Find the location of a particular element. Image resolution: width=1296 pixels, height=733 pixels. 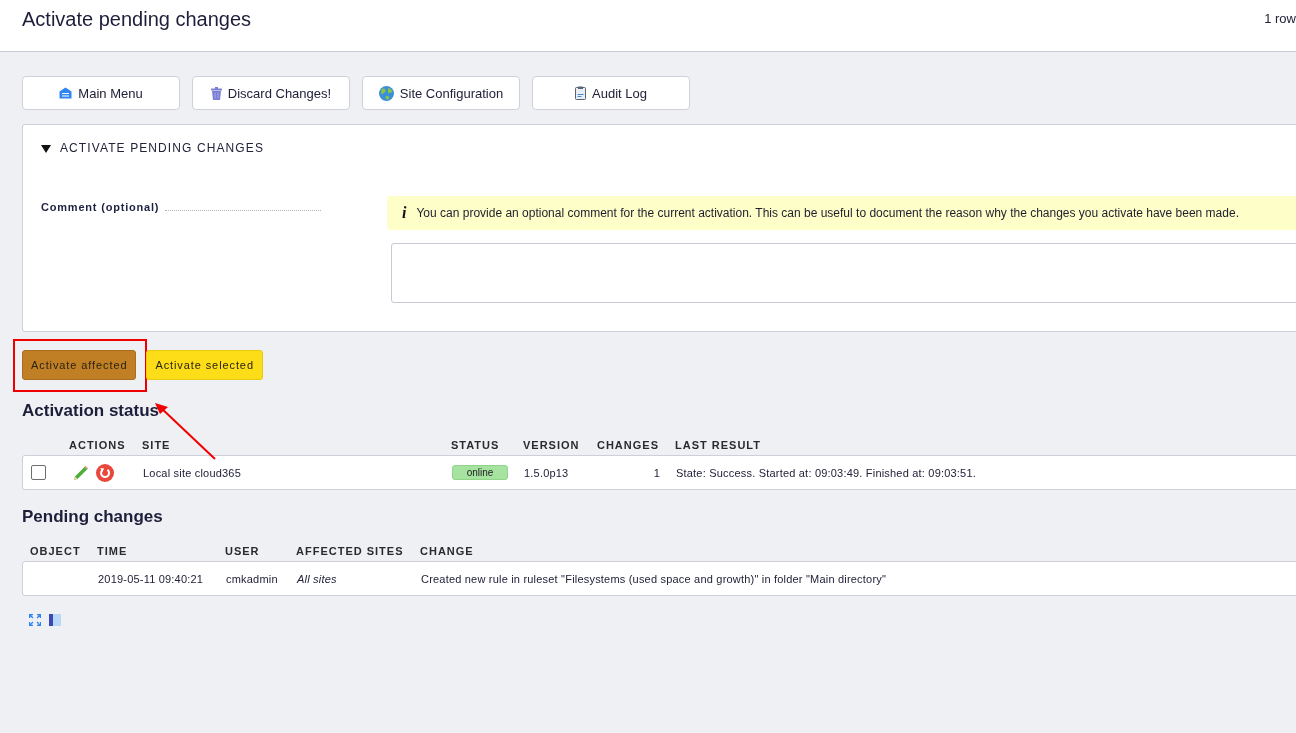

site-cell: Local site cloud365 is located at coordinates (192, 472).